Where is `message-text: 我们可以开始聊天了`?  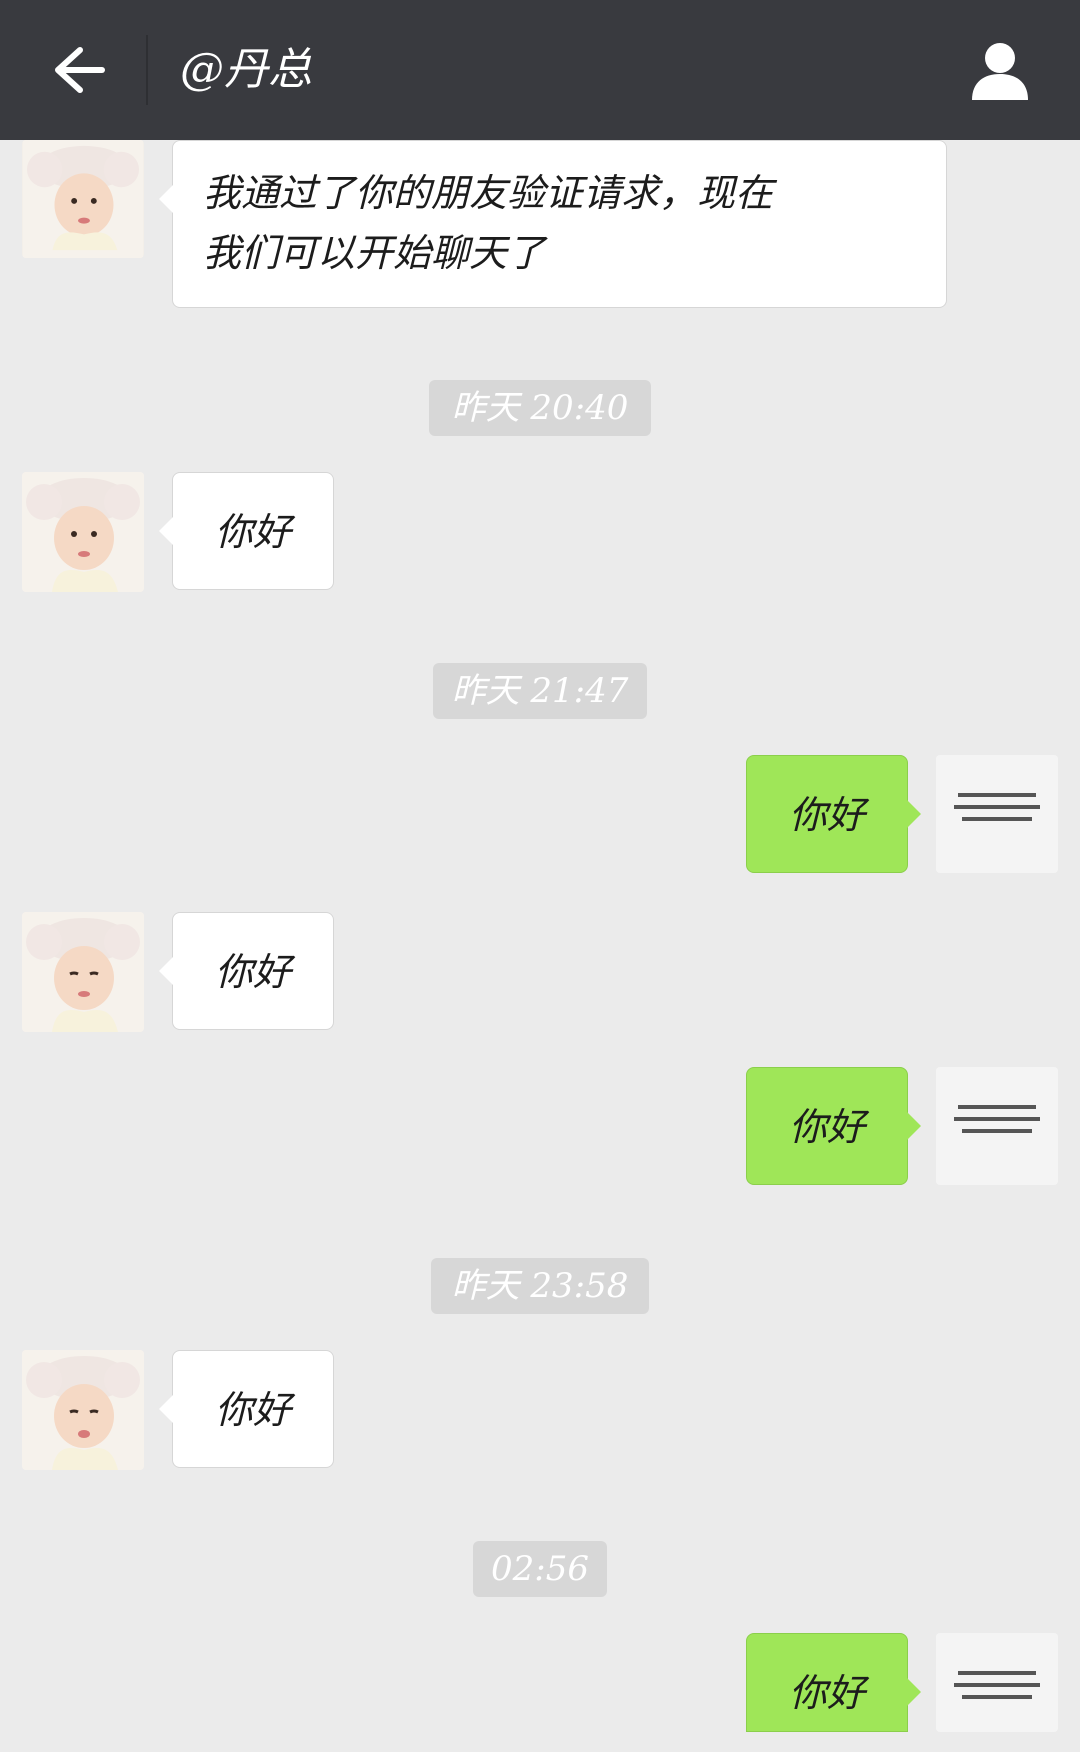 message-text: 我们可以开始聊天了 is located at coordinates (374, 253).